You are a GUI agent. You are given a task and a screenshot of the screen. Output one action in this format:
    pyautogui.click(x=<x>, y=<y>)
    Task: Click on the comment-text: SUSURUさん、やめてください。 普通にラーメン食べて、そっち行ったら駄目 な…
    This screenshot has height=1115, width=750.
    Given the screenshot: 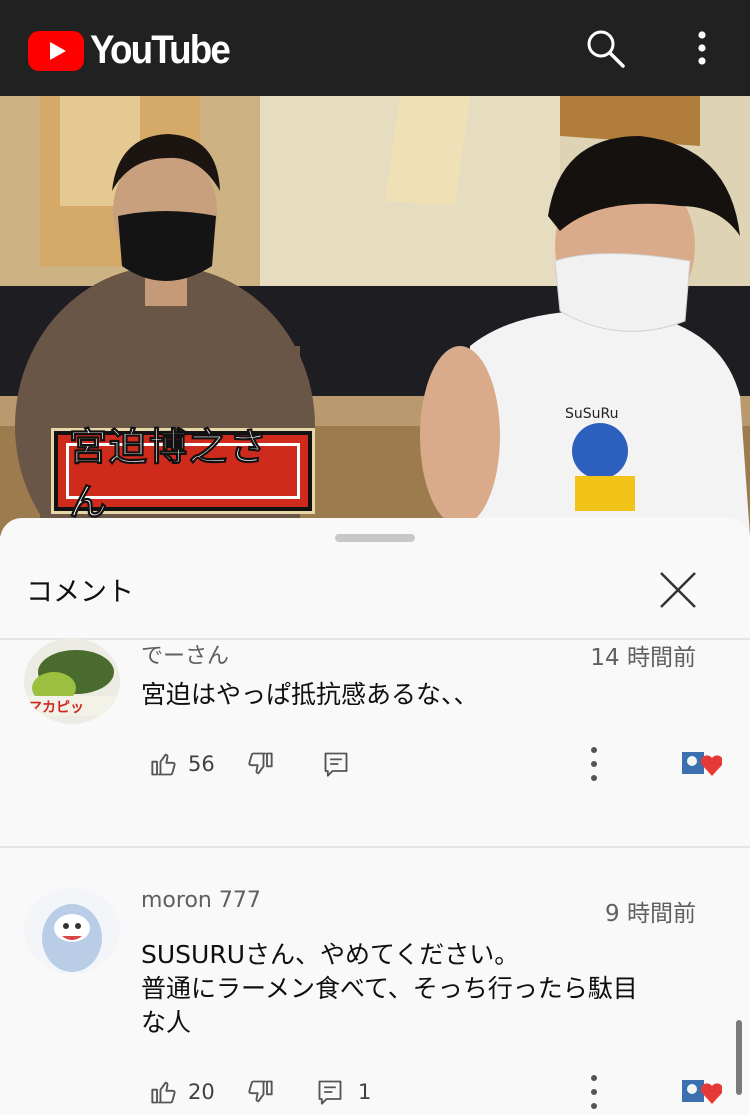 What is the action you would take?
    pyautogui.click(x=426, y=989)
    